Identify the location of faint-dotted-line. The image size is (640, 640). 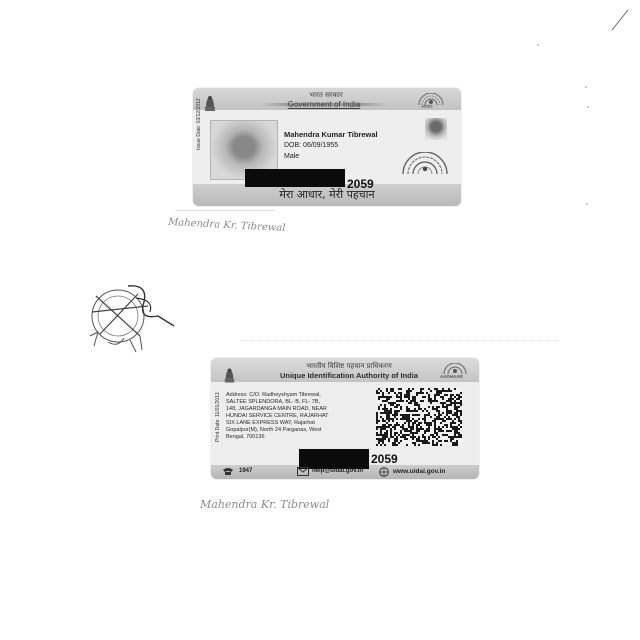
(400, 341).